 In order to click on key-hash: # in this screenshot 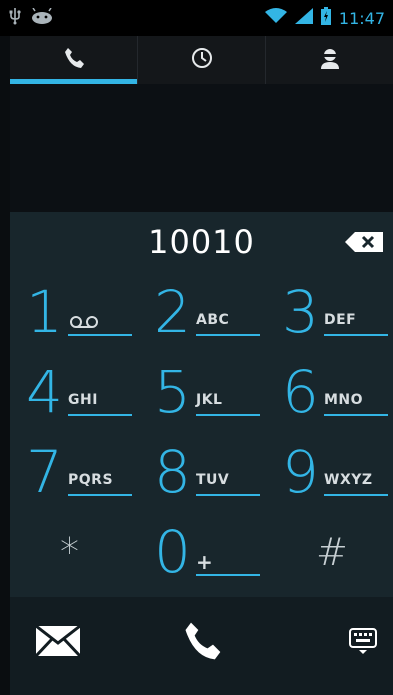, I will do `click(329, 552)`.